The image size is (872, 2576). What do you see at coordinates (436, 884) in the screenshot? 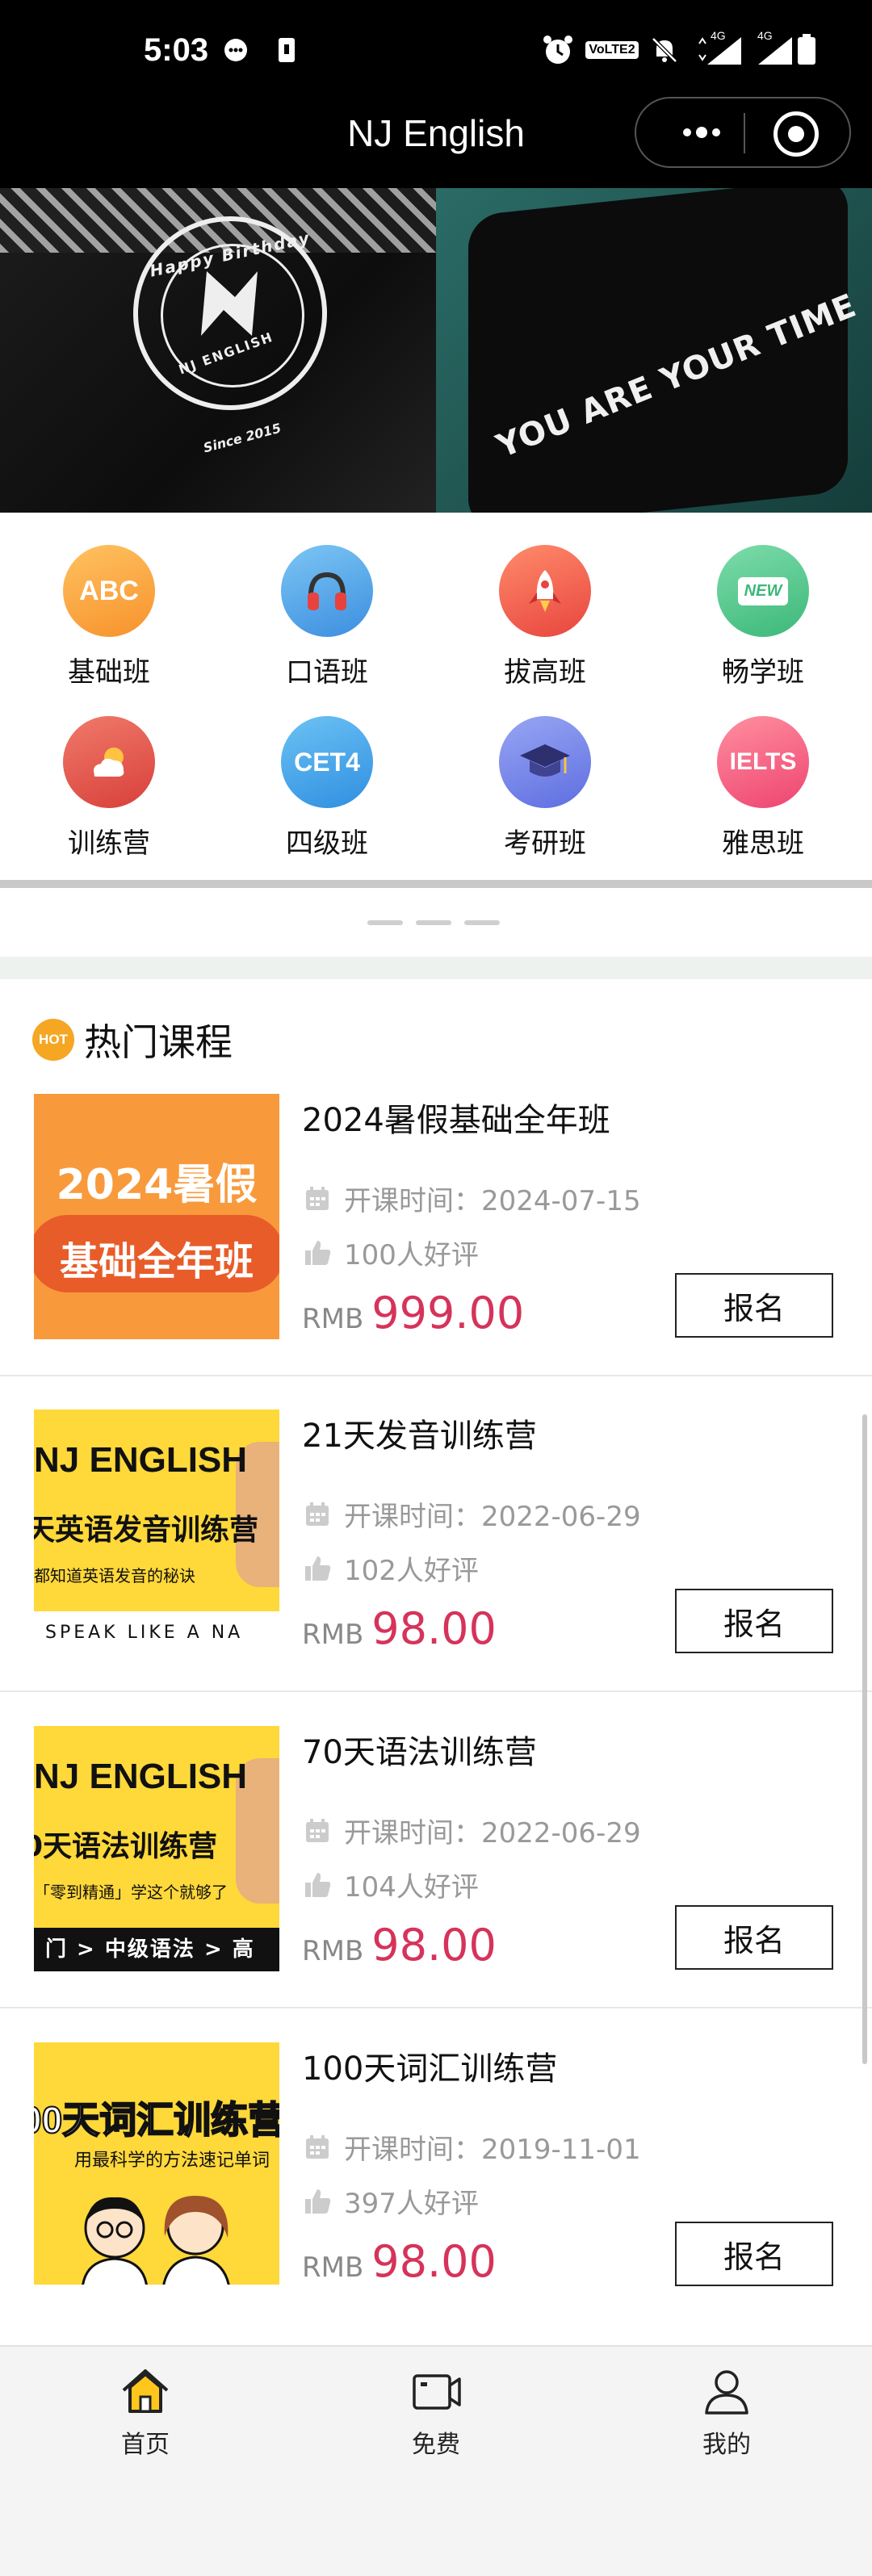
I see `category-divider` at bounding box center [436, 884].